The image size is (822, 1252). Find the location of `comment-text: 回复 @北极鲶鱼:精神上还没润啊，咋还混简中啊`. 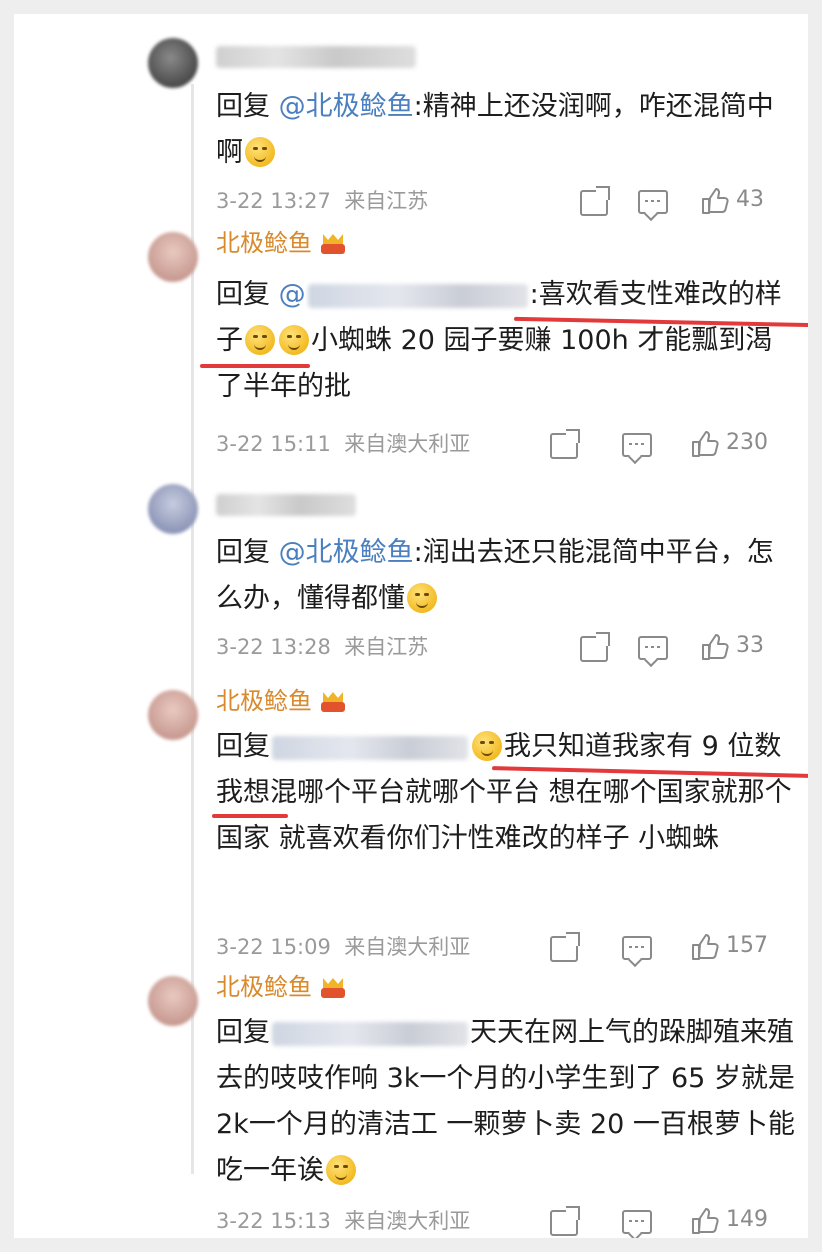

comment-text: 回复 @北极鲶鱼:精神上还没润啊，咋还混简中啊 is located at coordinates (506, 130).